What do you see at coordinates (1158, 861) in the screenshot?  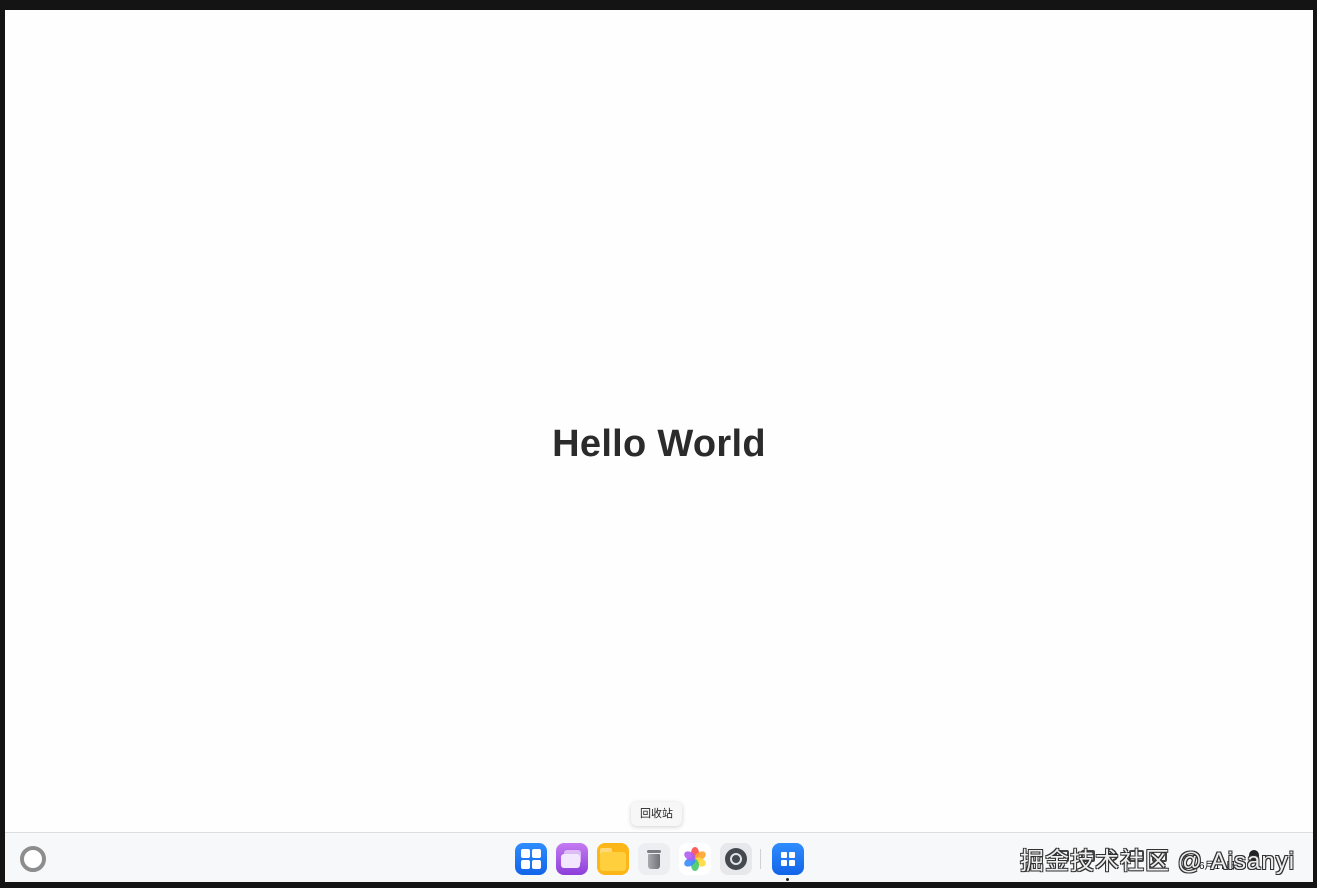 I see `watermark: 掘金技术社区 @ Aisanyi` at bounding box center [1158, 861].